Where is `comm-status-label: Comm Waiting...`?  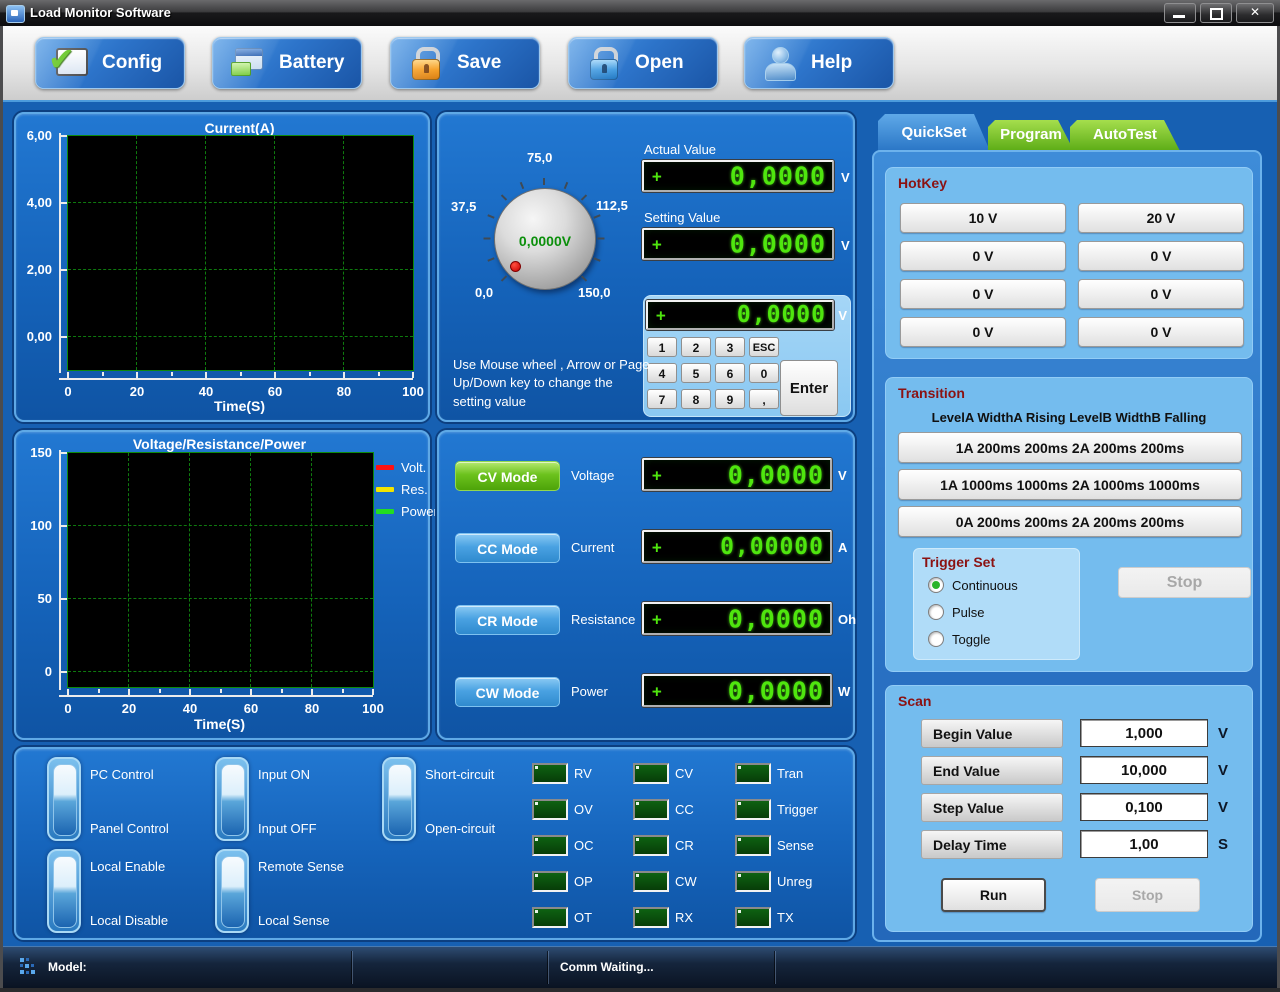 comm-status-label: Comm Waiting... is located at coordinates (607, 967).